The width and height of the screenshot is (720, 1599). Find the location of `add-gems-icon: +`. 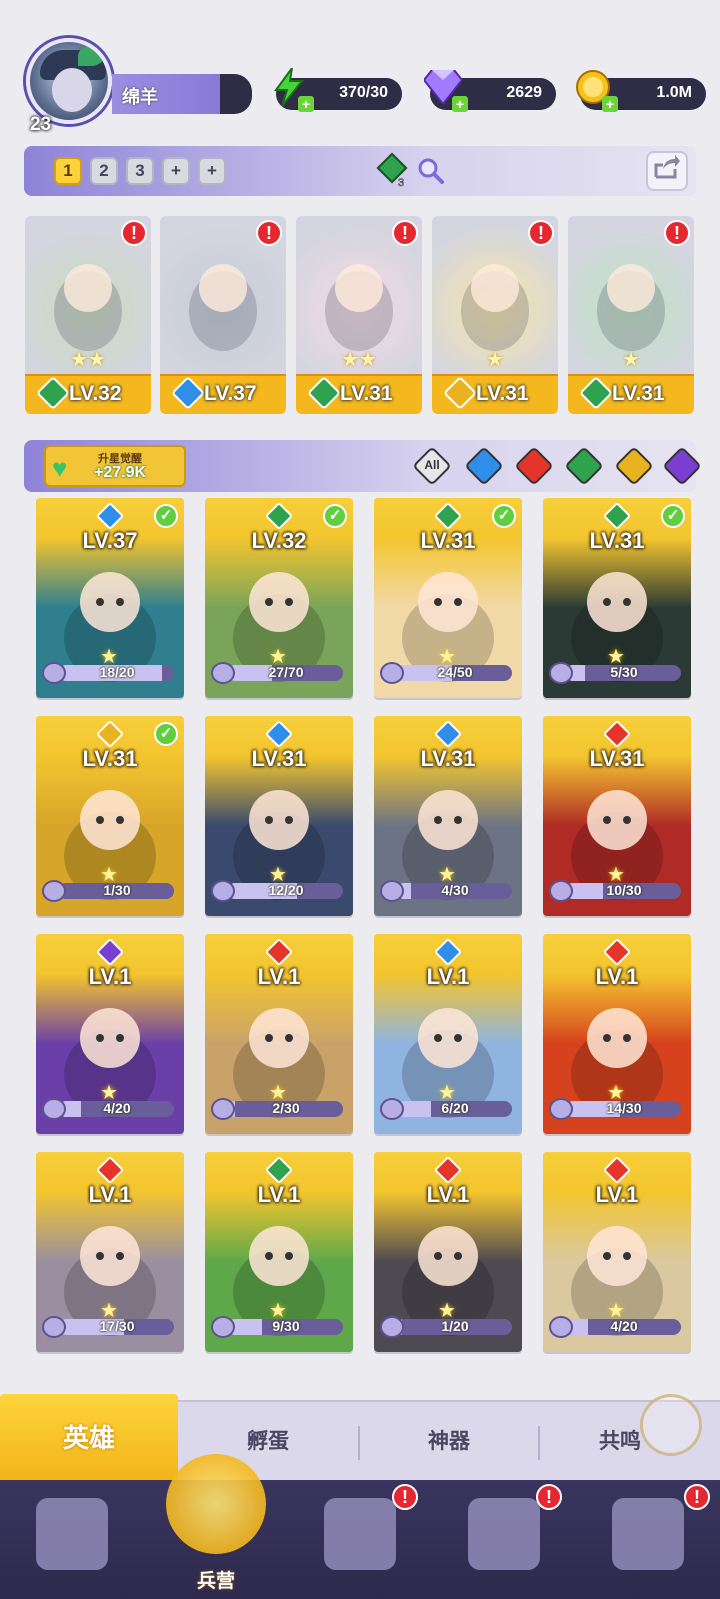

add-gems-icon: + is located at coordinates (460, 104).